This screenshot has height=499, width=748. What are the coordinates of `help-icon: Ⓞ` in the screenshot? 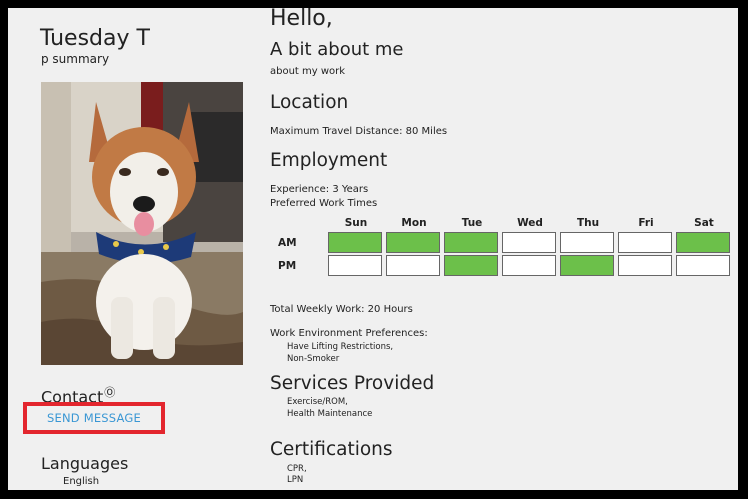 It's located at (109, 392).